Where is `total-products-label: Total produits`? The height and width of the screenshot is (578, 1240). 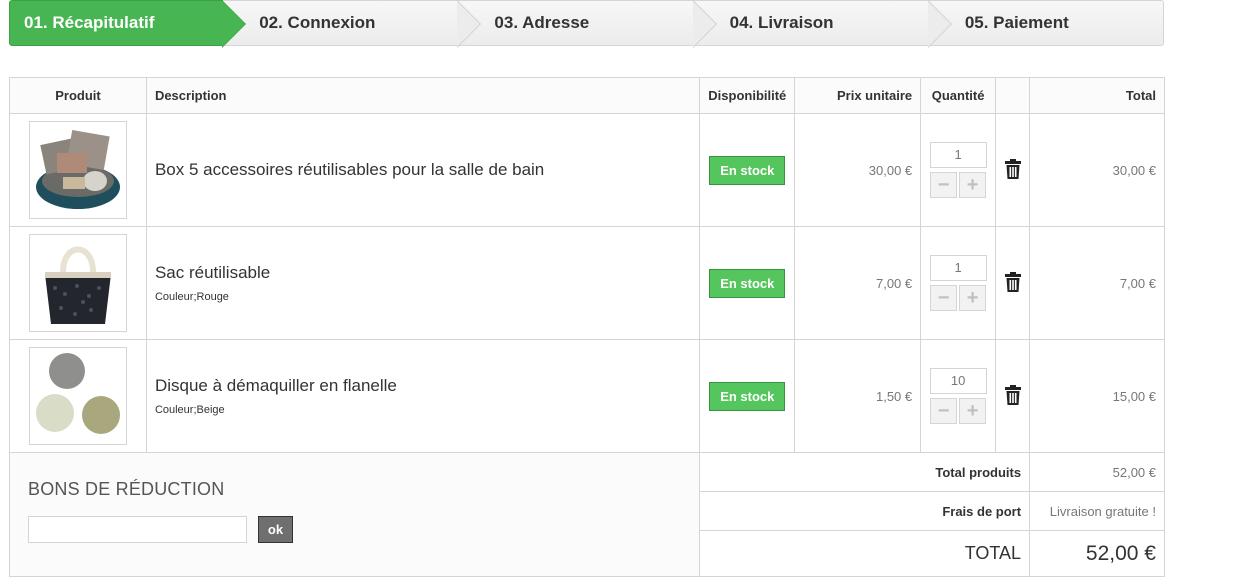 total-products-label: Total produits is located at coordinates (865, 472).